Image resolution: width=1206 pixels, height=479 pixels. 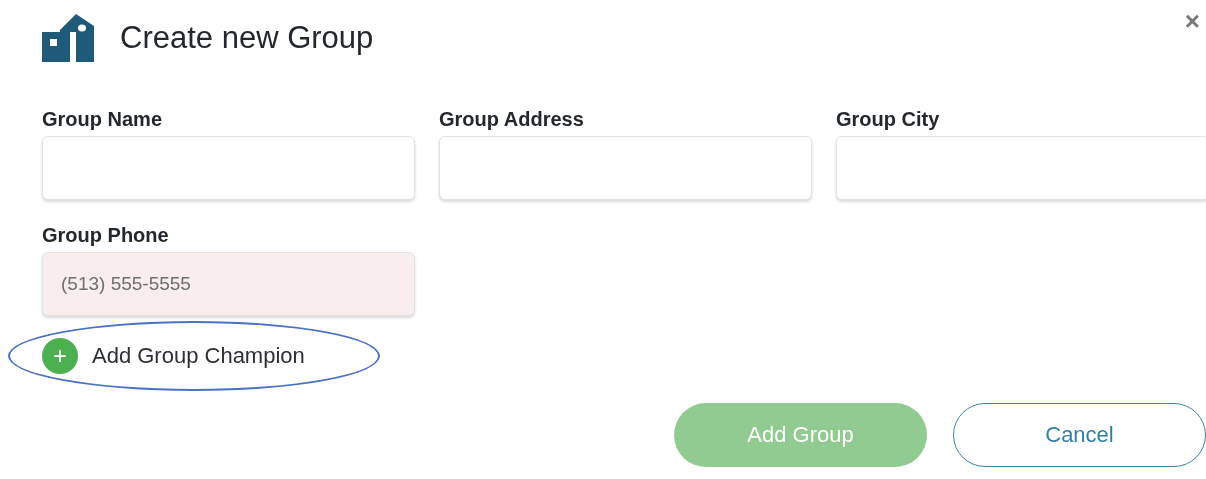 I want to click on plus-icon: +, so click(x=60, y=356).